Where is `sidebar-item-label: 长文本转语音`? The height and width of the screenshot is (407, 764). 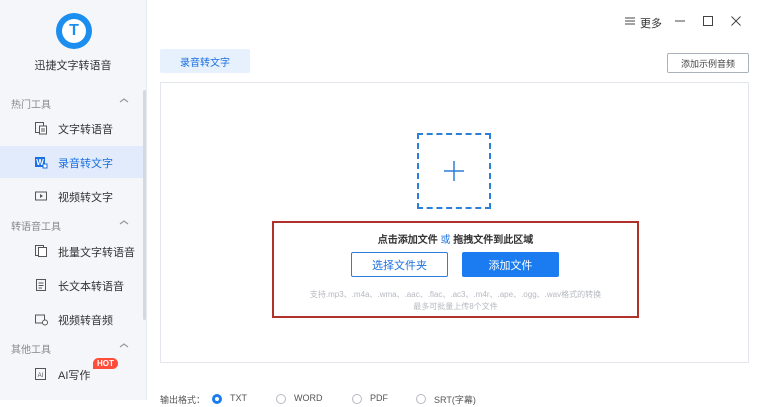 sidebar-item-label: 长文本转语音 is located at coordinates (91, 287).